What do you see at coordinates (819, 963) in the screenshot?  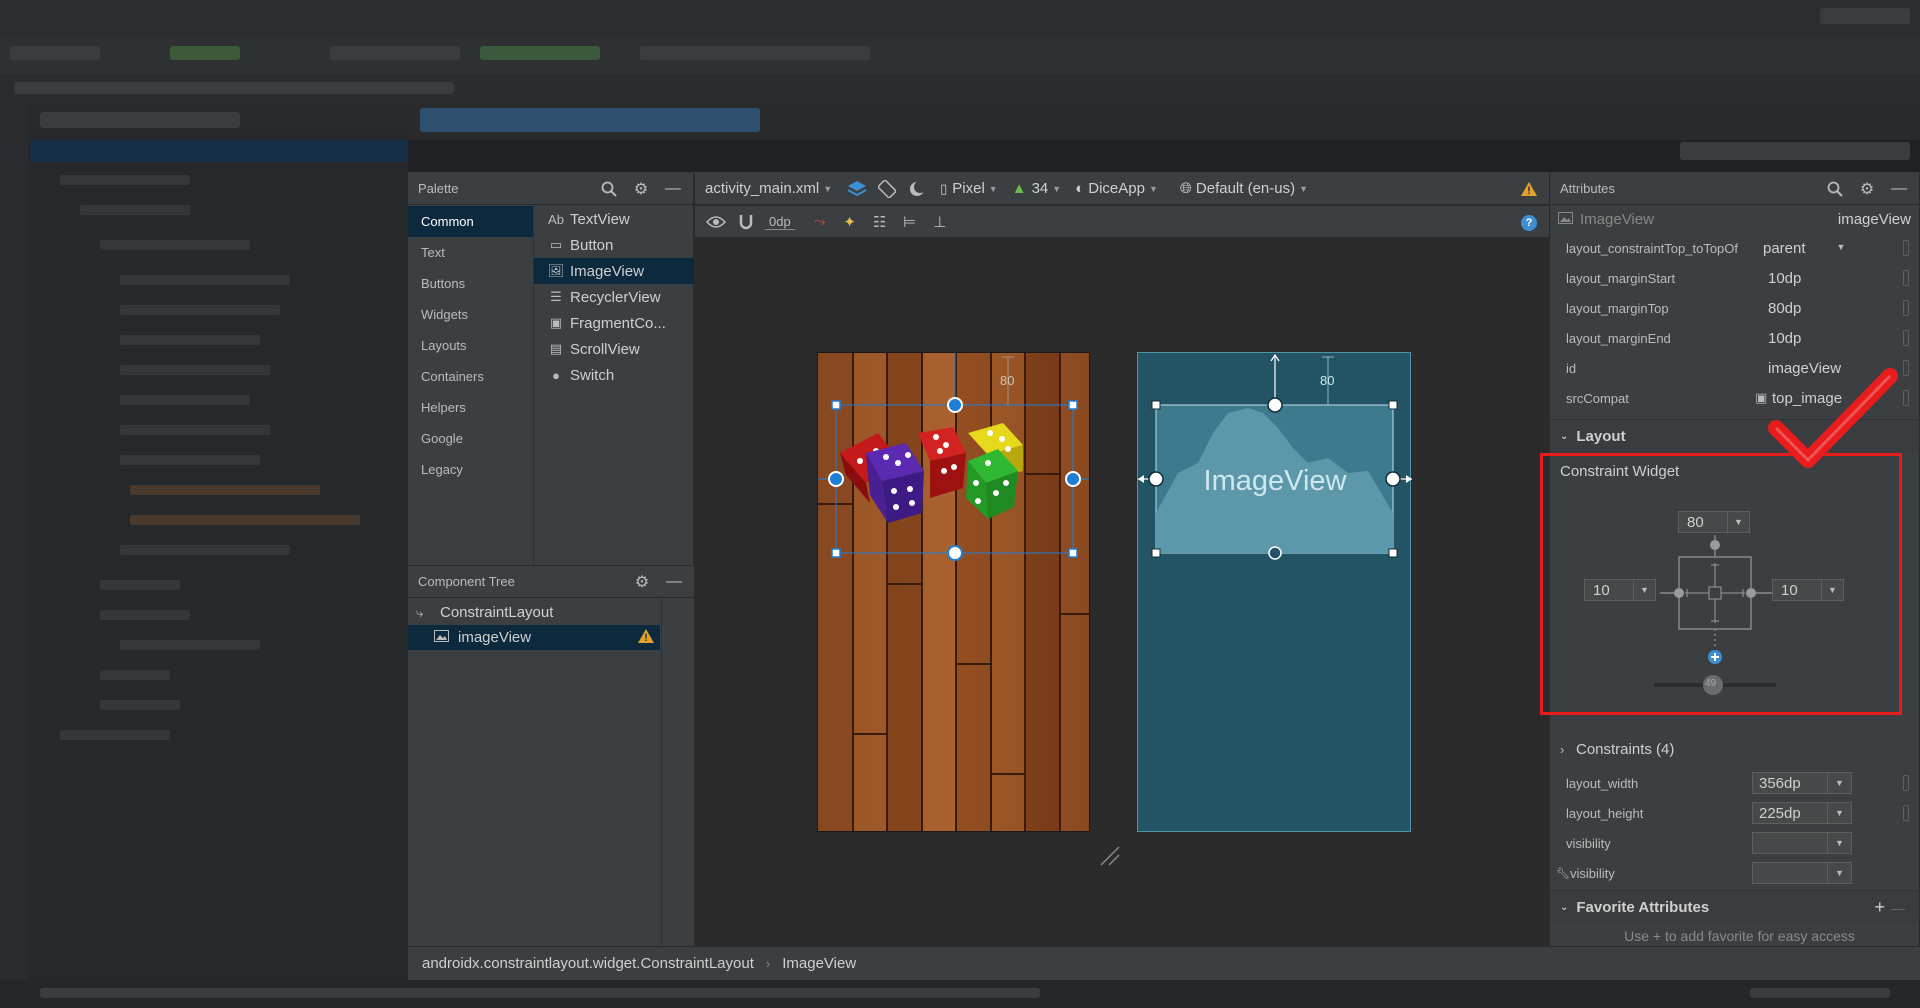 I see `breadcrumb-leaf: ImageView` at bounding box center [819, 963].